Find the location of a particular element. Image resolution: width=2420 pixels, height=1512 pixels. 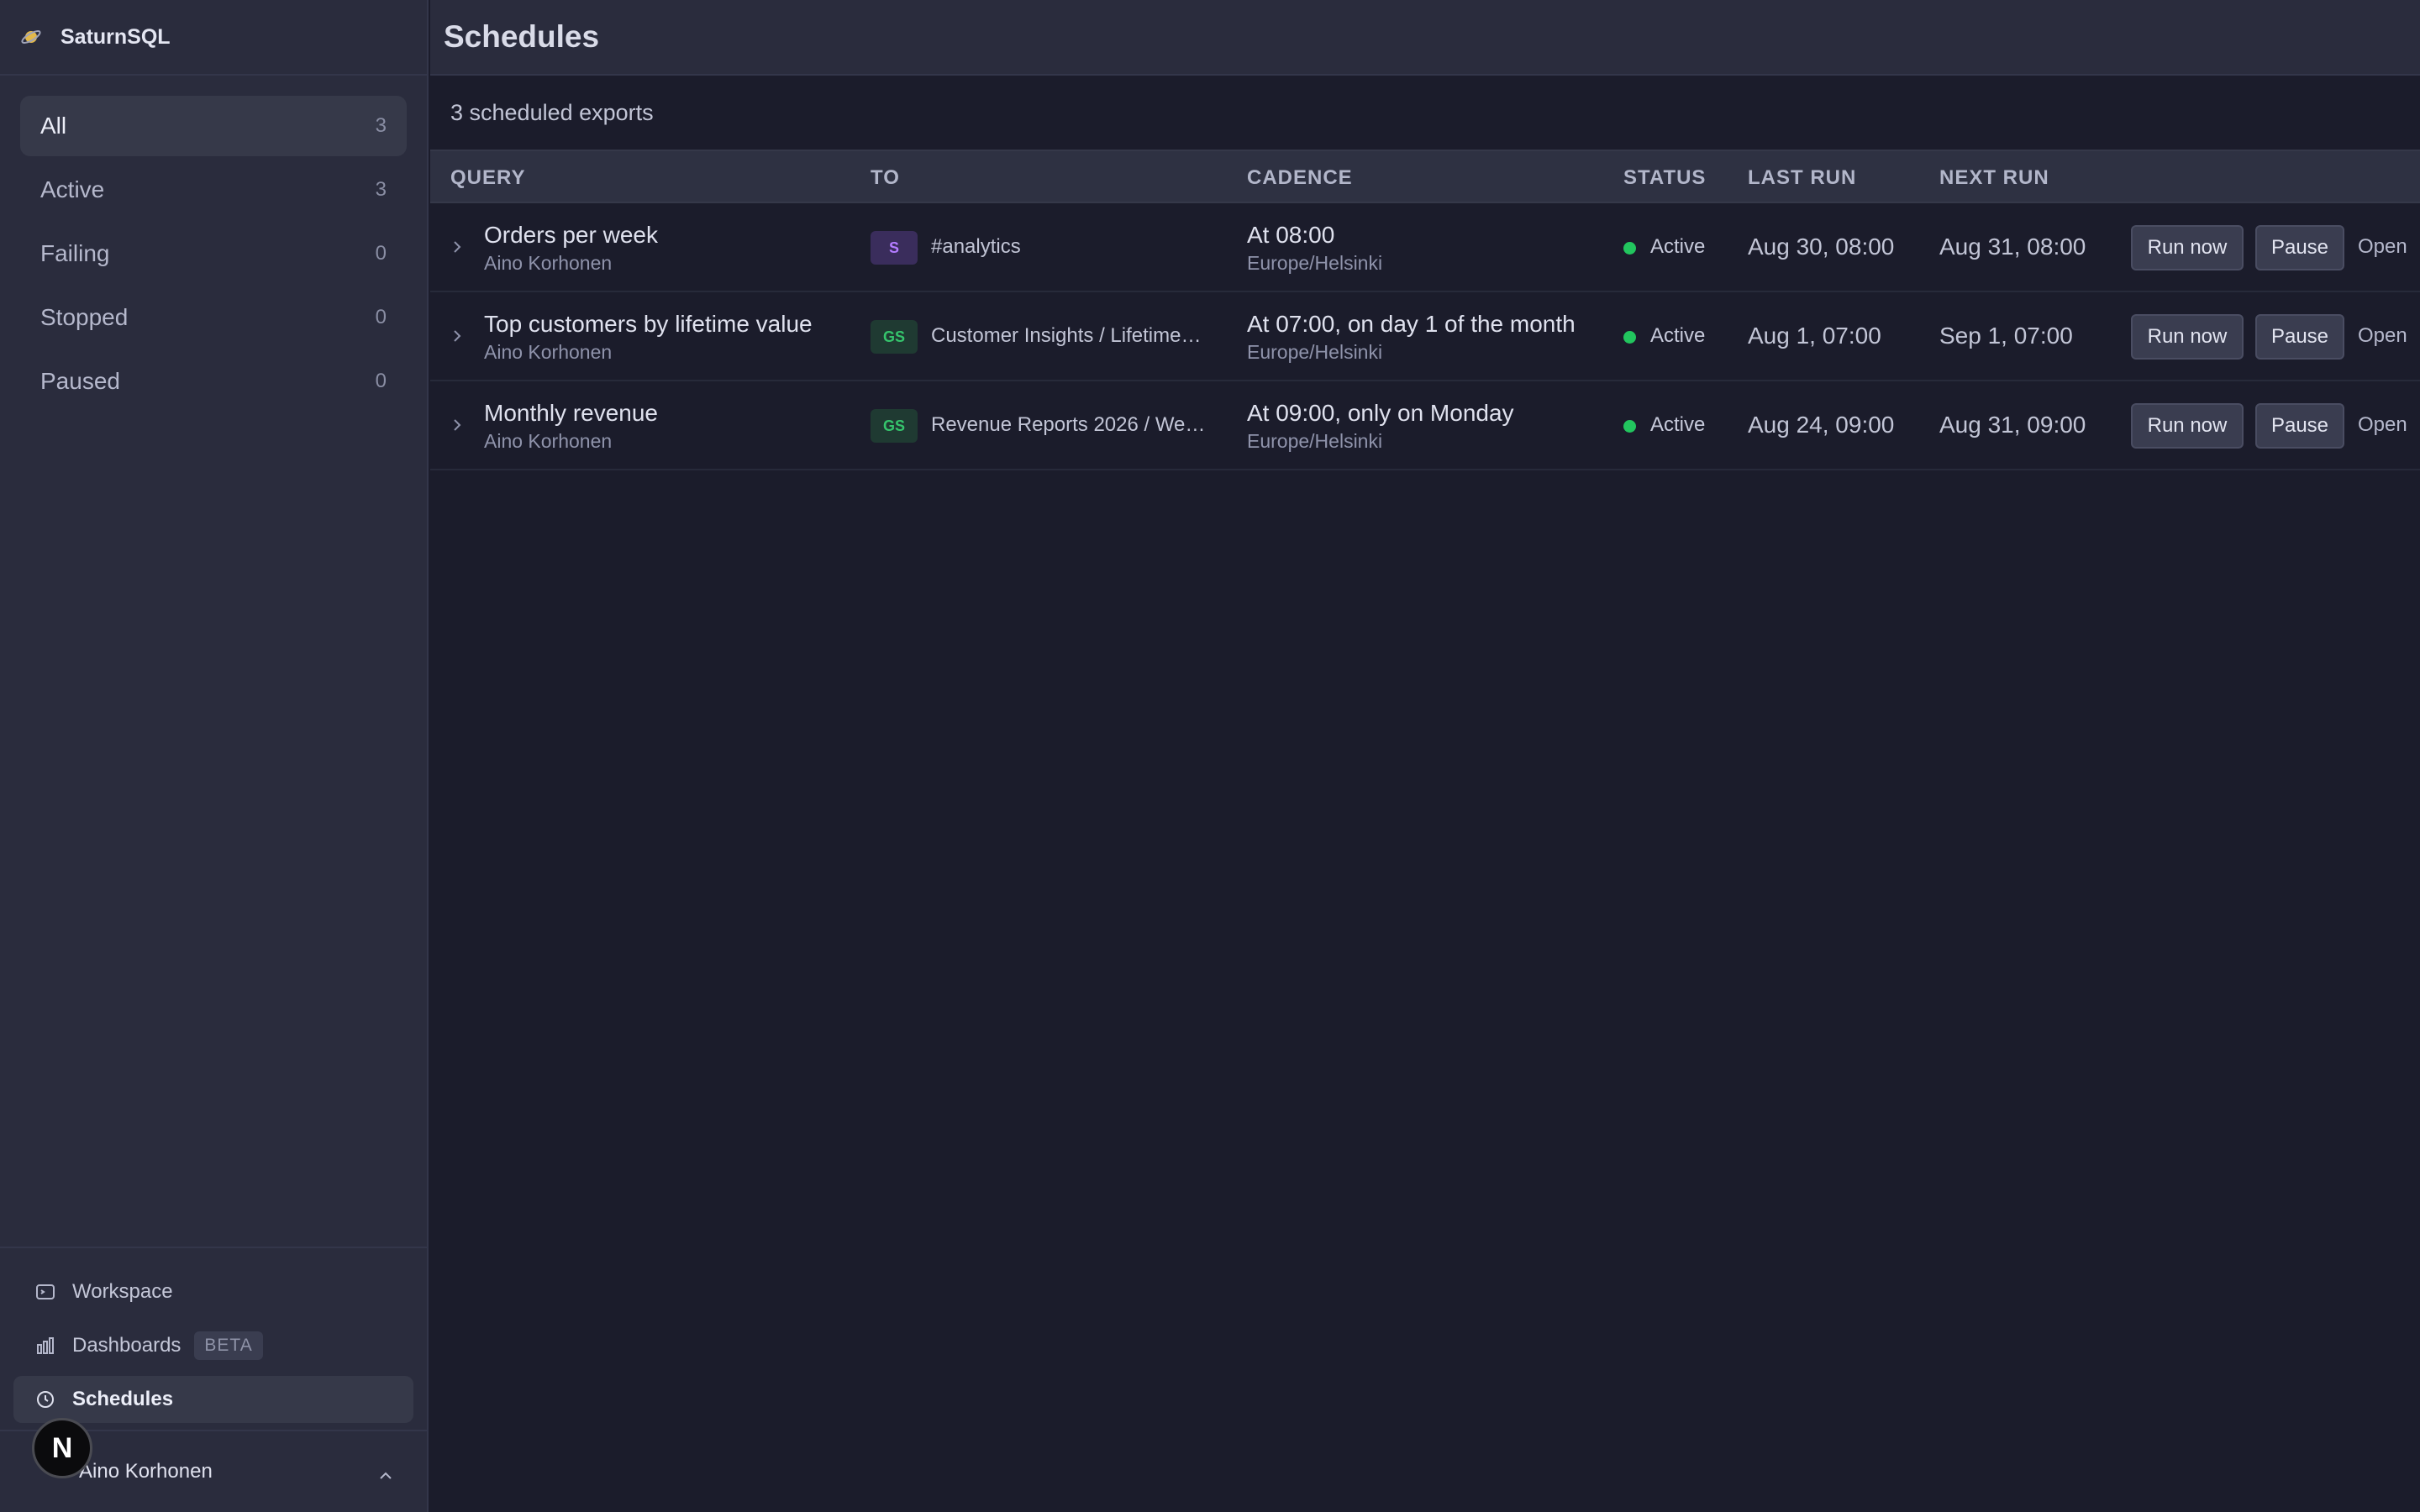

last-run: Aug 24, 09:00 is located at coordinates (1821, 425).